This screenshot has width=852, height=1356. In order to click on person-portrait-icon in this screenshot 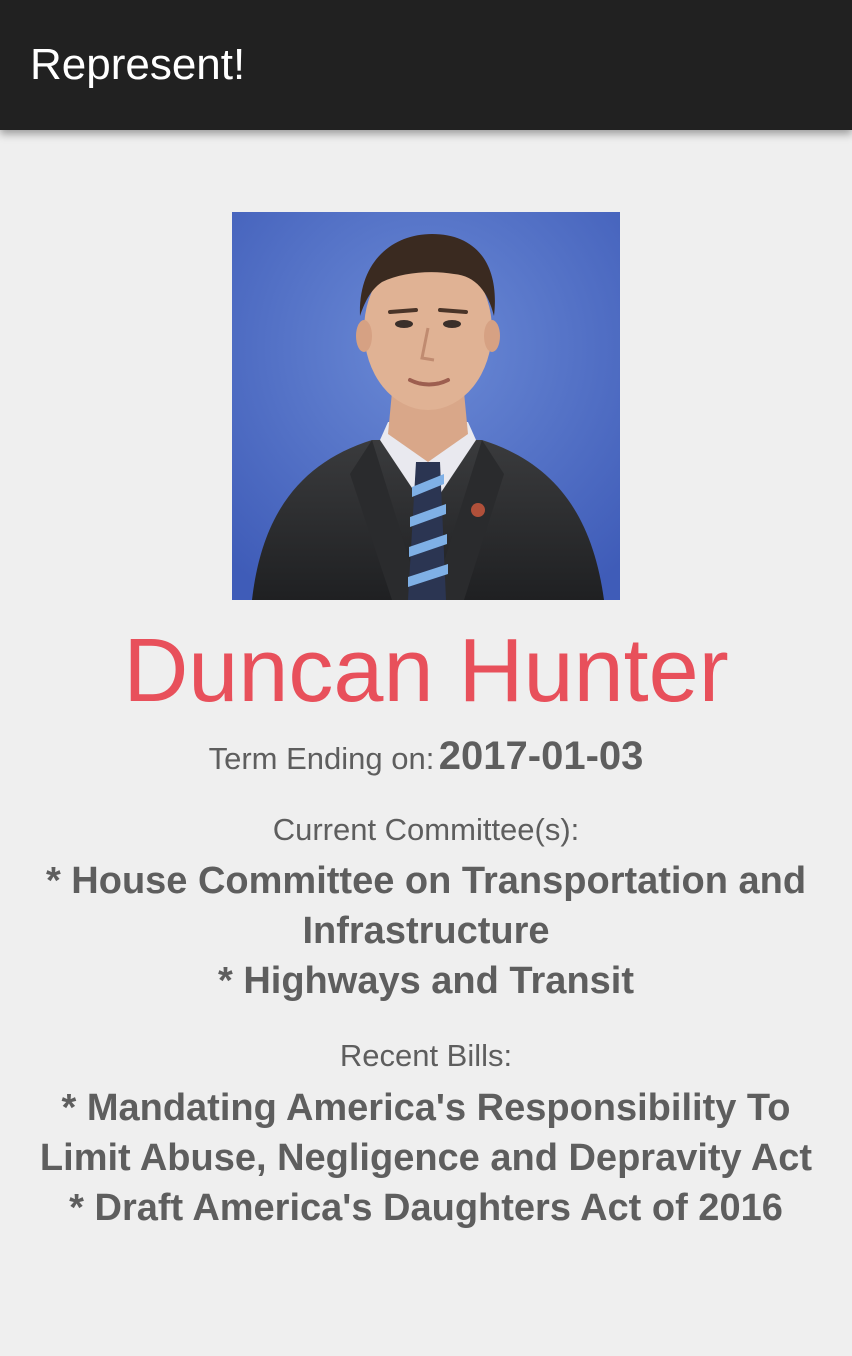, I will do `click(426, 406)`.